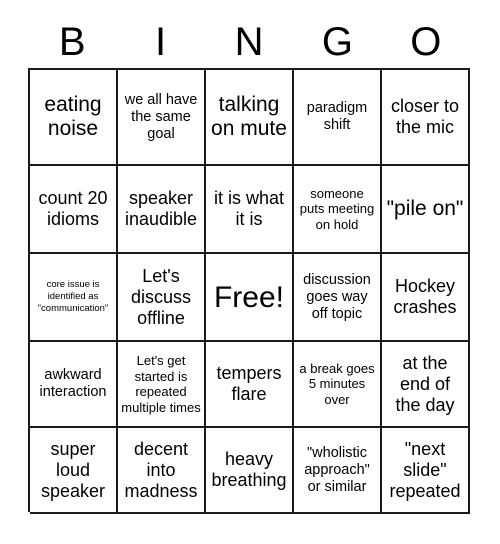  I want to click on bingo-cell-label: super loud speaker, so click(73, 469).